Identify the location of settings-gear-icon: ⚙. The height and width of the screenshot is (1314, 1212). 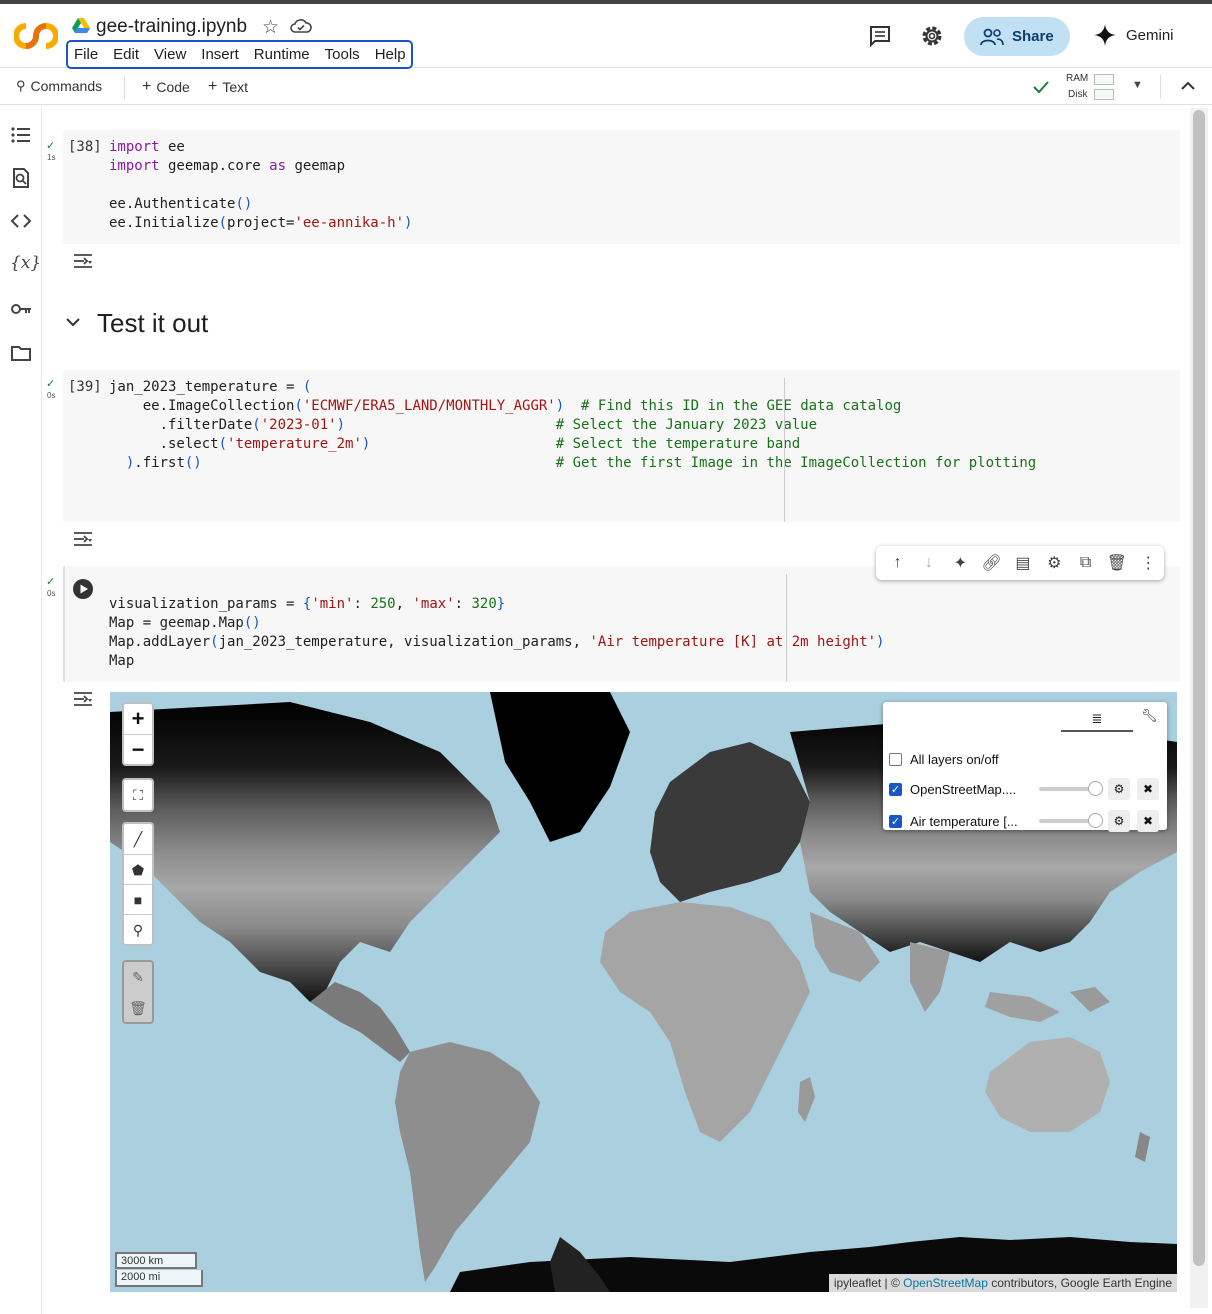
(1054, 563).